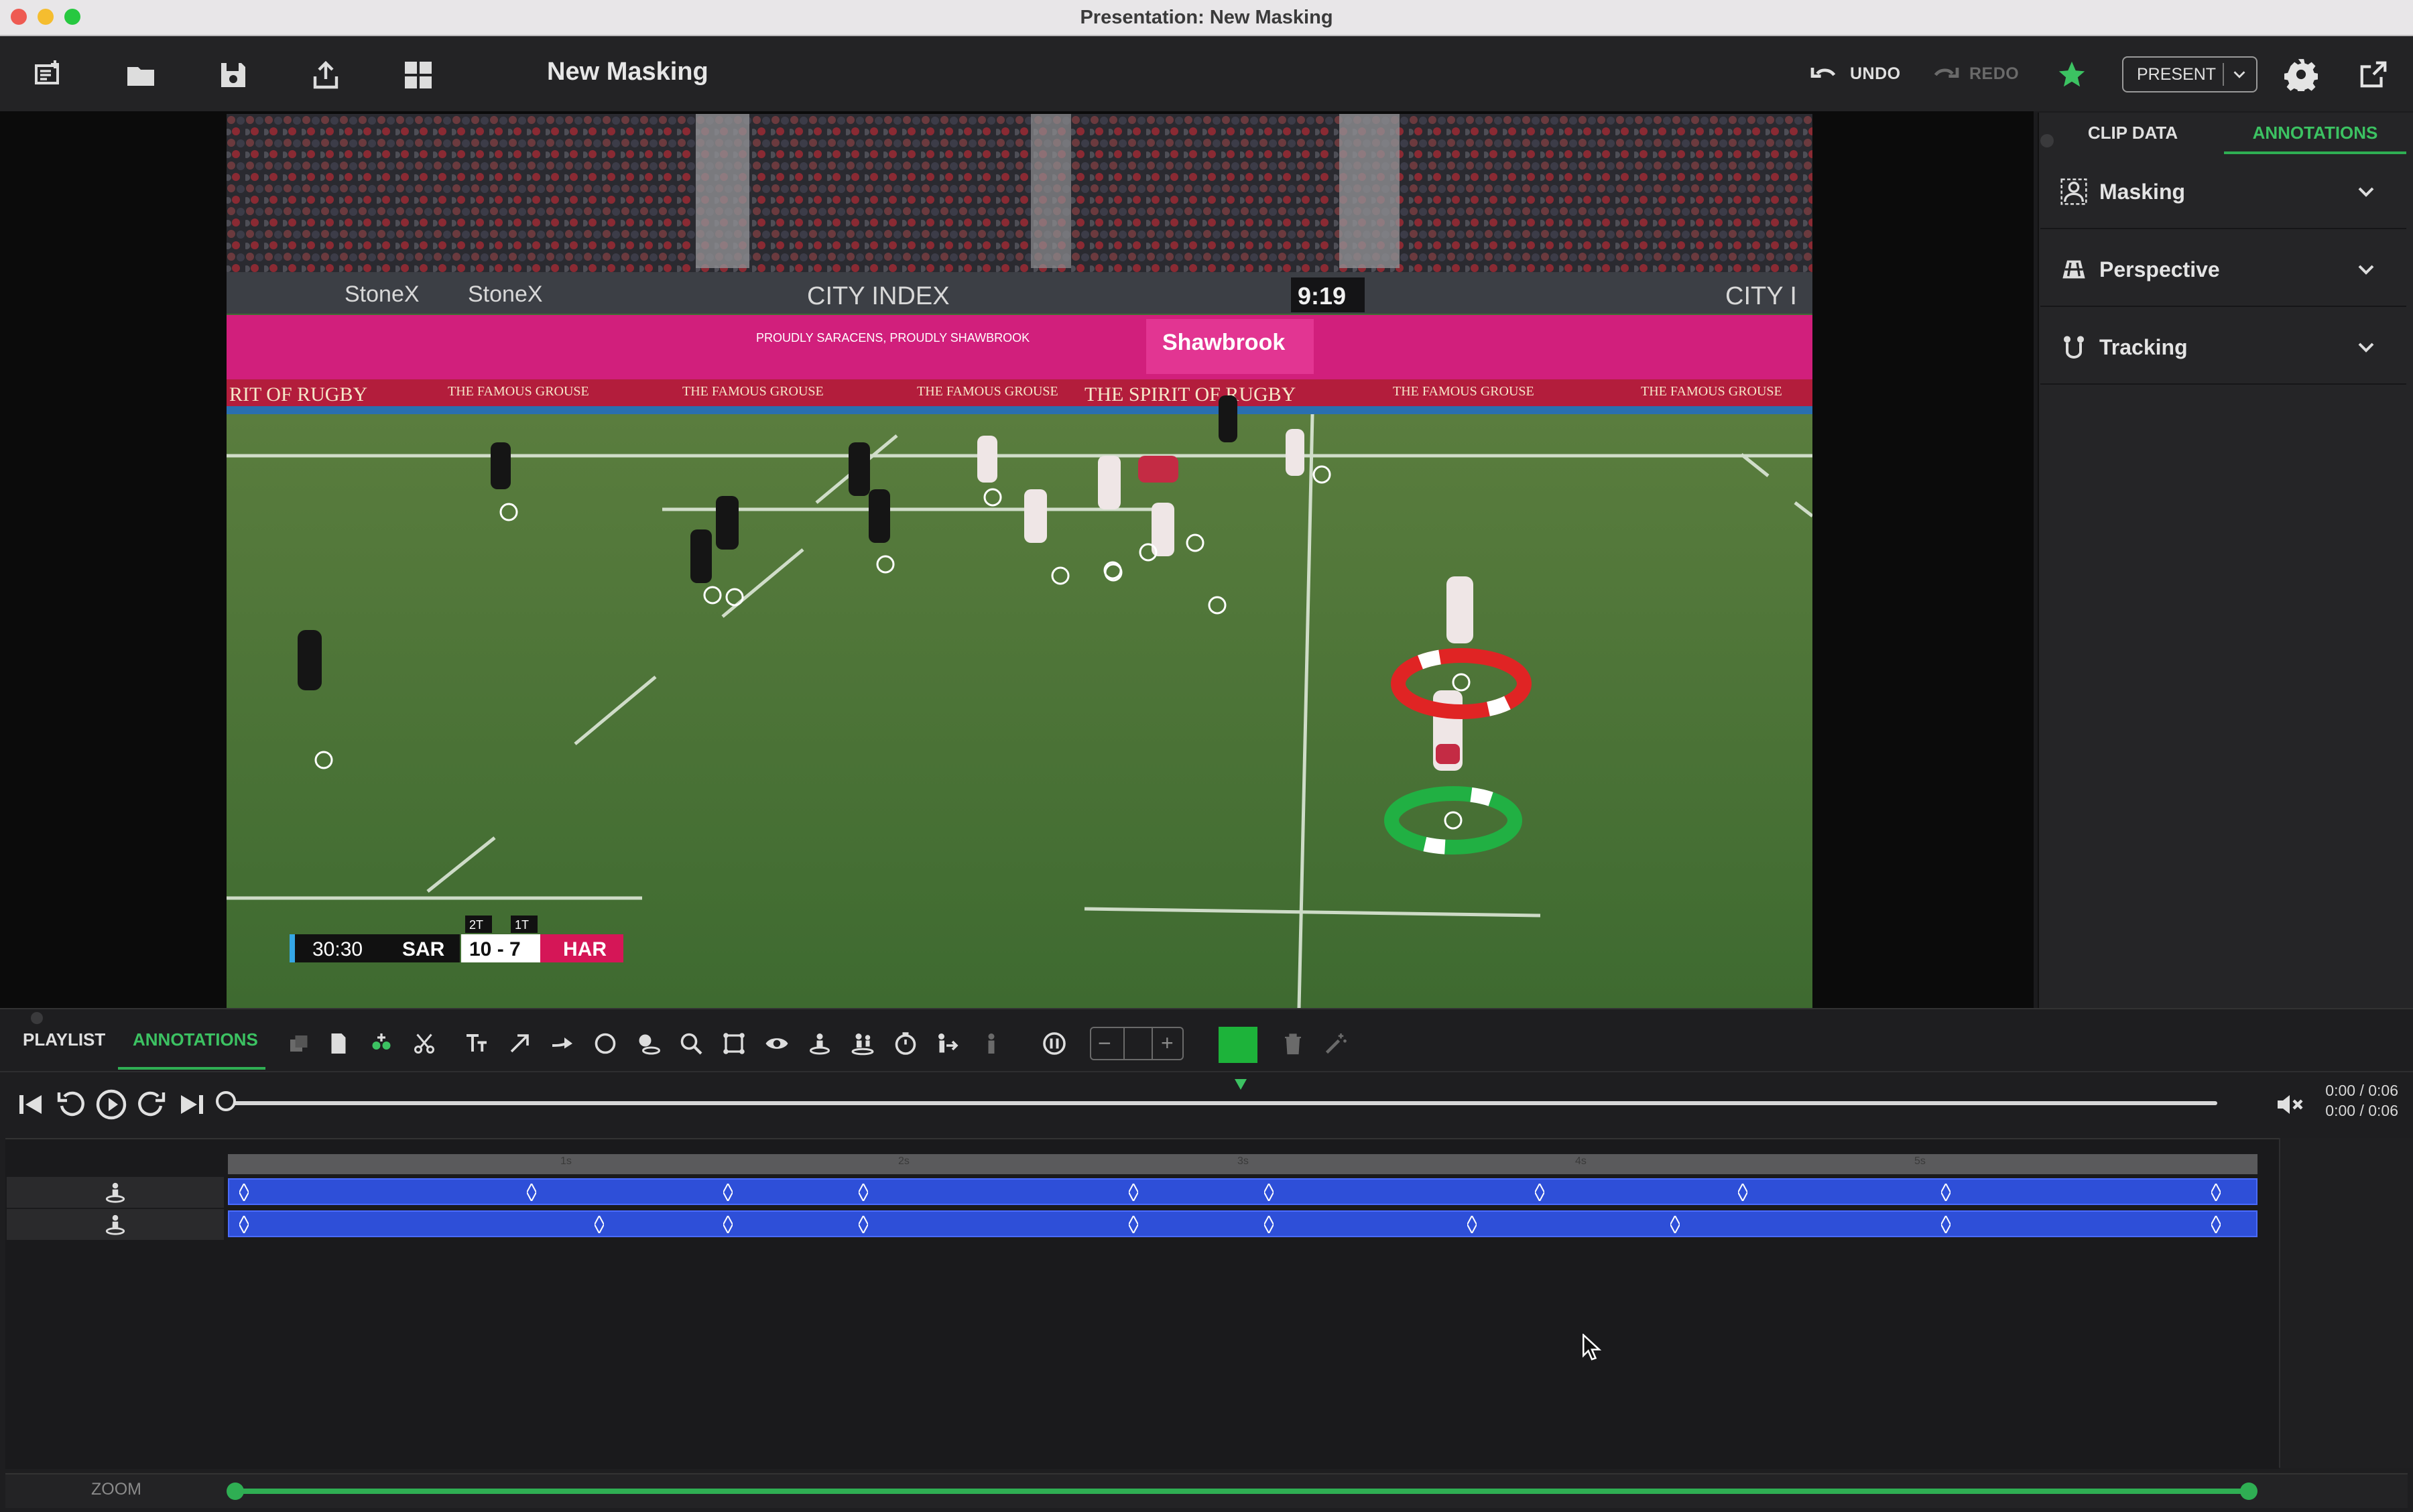 The image size is (2413, 1512). What do you see at coordinates (904, 1161) in the screenshot?
I see `ruler-label: 2s` at bounding box center [904, 1161].